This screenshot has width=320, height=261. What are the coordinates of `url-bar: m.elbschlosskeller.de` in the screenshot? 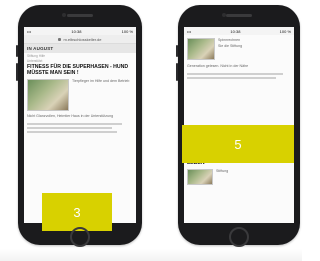 It's located at (80, 39).